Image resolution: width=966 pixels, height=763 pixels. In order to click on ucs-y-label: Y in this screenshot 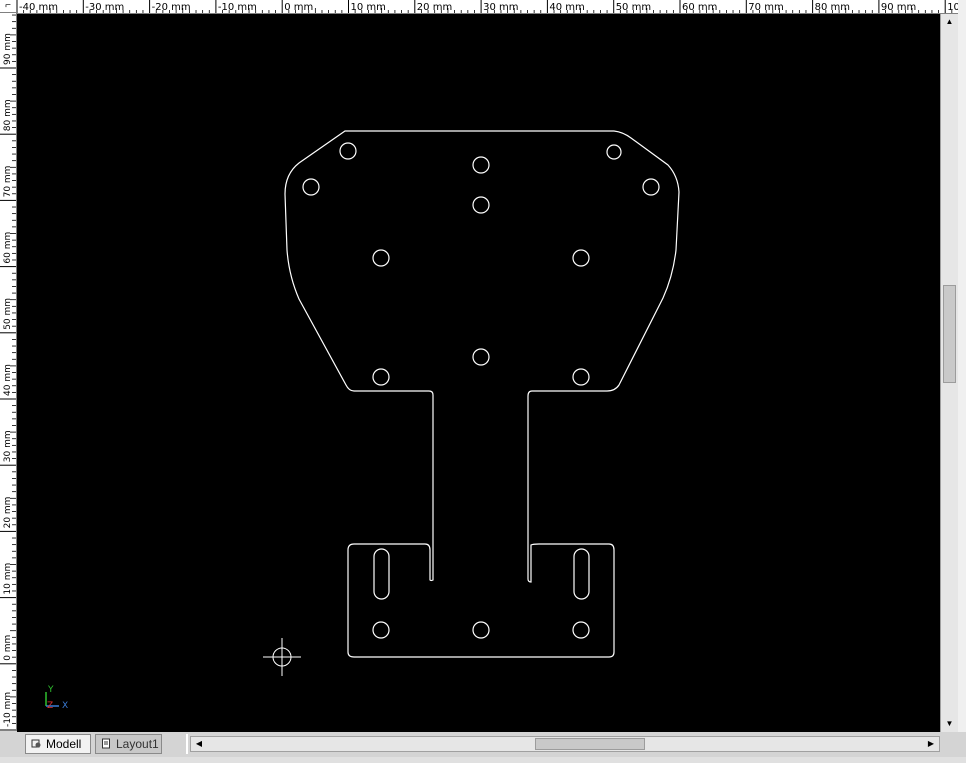, I will do `click(50, 690)`.